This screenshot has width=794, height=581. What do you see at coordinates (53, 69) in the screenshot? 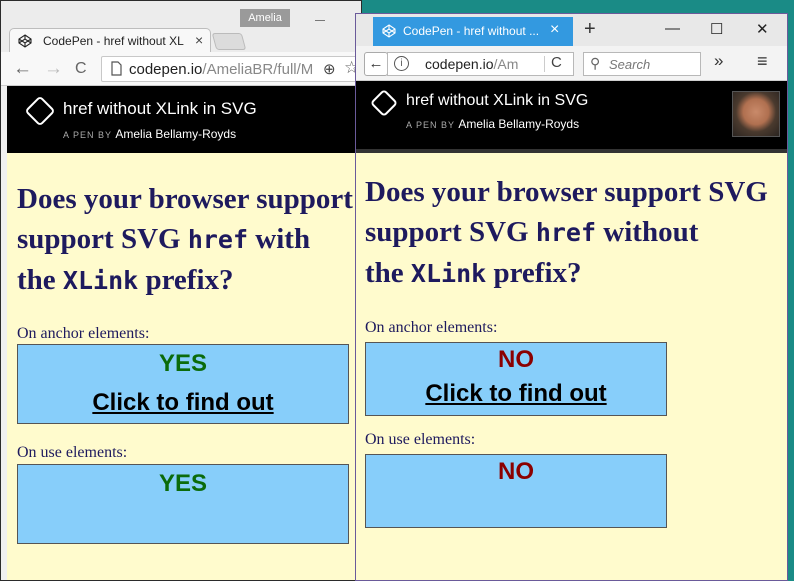
I see `forward-icon: →` at bounding box center [53, 69].